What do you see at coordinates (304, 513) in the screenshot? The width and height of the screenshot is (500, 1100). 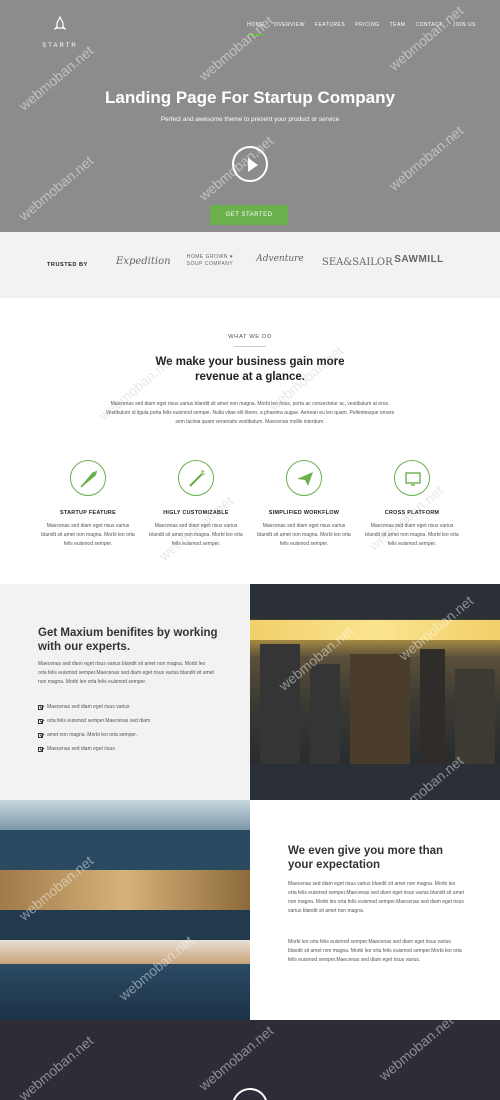 I see `feature-title: SIMPLIFIED WORKFLOW` at bounding box center [304, 513].